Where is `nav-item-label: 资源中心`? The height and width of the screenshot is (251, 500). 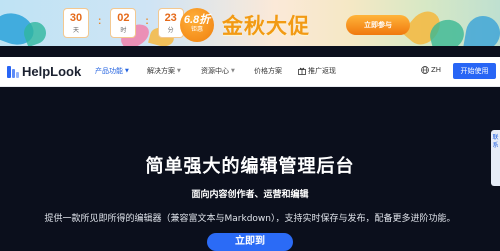 nav-item-label: 资源中心 is located at coordinates (215, 71).